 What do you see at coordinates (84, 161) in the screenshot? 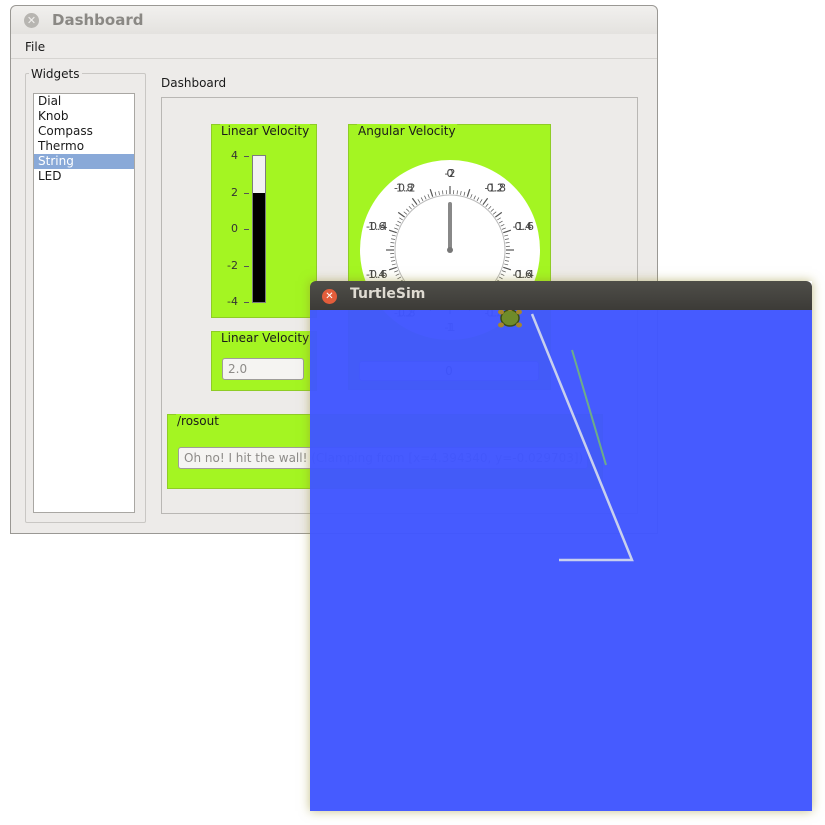
I see `widget-list-item: String` at bounding box center [84, 161].